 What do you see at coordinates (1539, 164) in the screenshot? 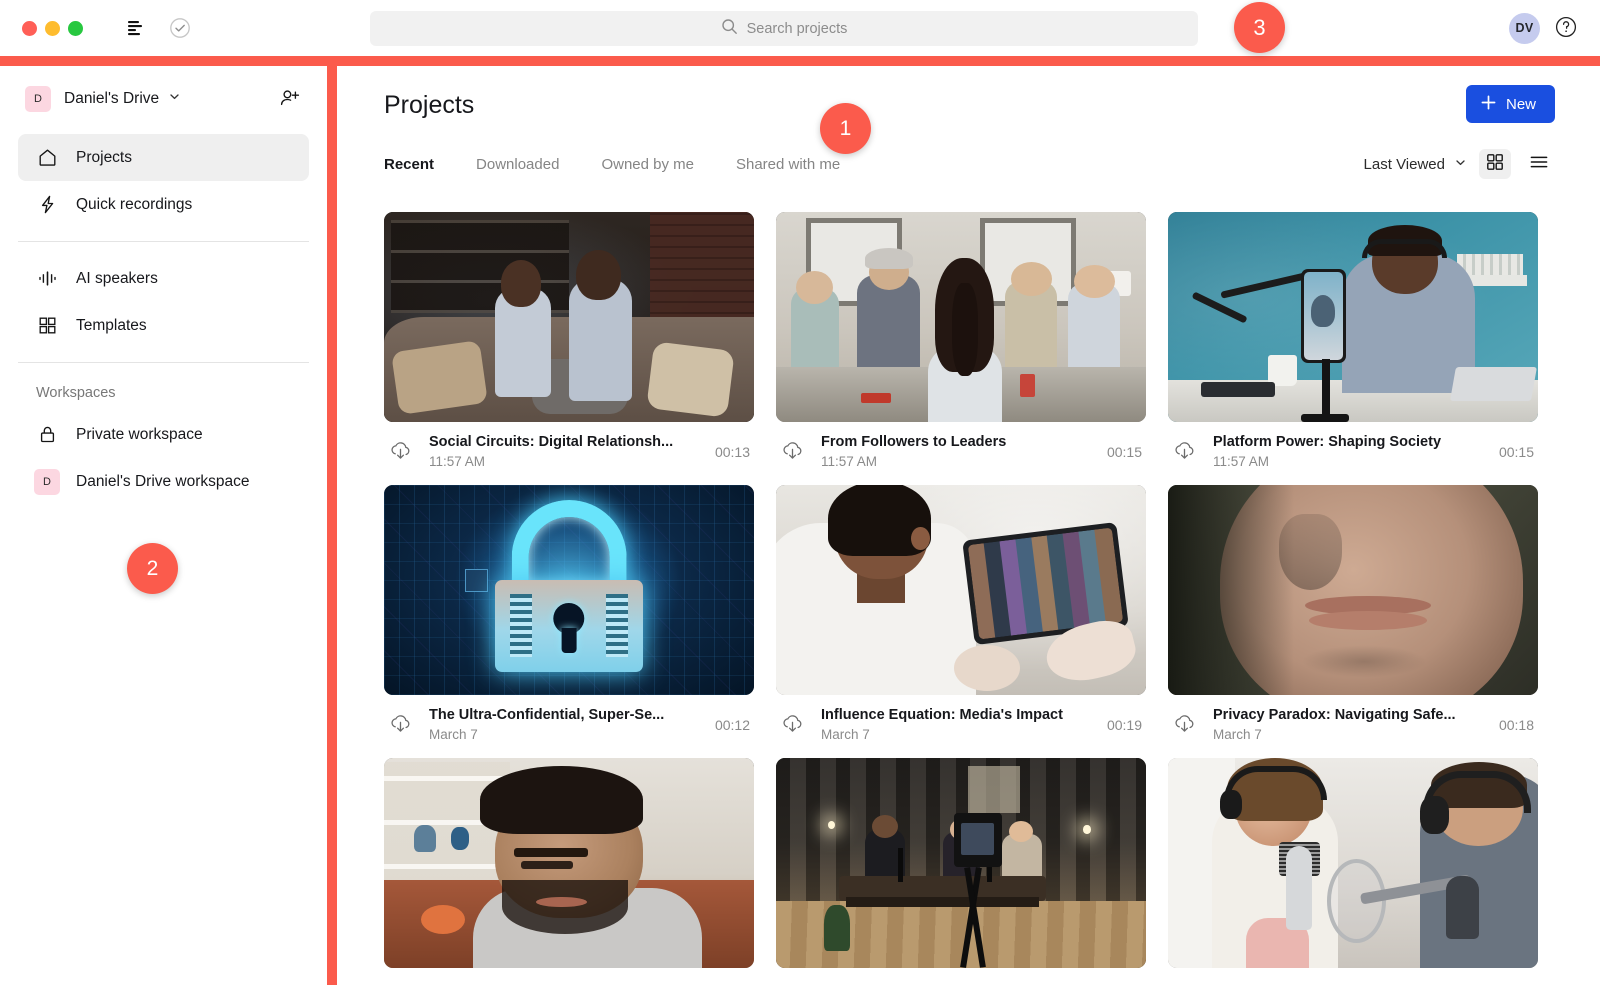
I see `list-view-button` at bounding box center [1539, 164].